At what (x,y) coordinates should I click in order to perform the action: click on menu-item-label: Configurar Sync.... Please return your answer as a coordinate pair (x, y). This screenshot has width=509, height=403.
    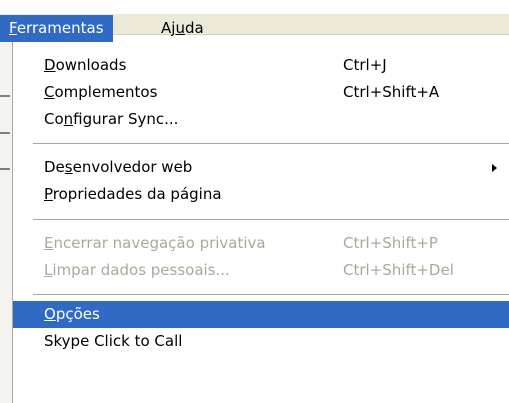
    Looking at the image, I should click on (111, 119).